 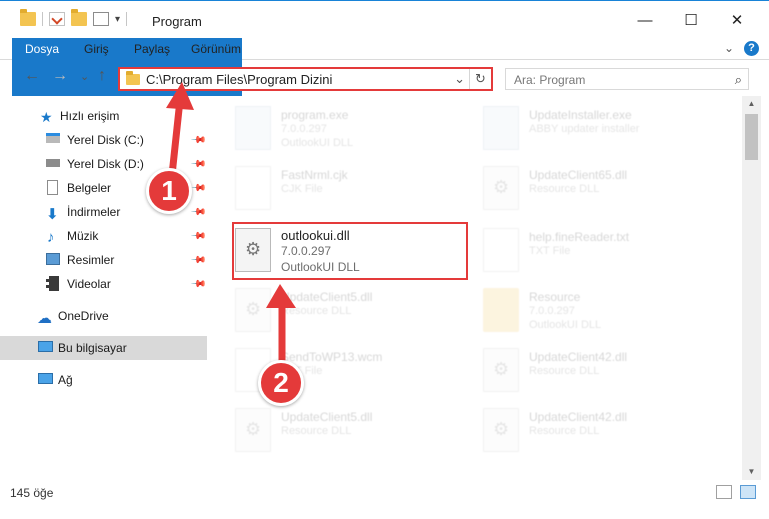 I want to click on help-icon: ?, so click(x=751, y=48).